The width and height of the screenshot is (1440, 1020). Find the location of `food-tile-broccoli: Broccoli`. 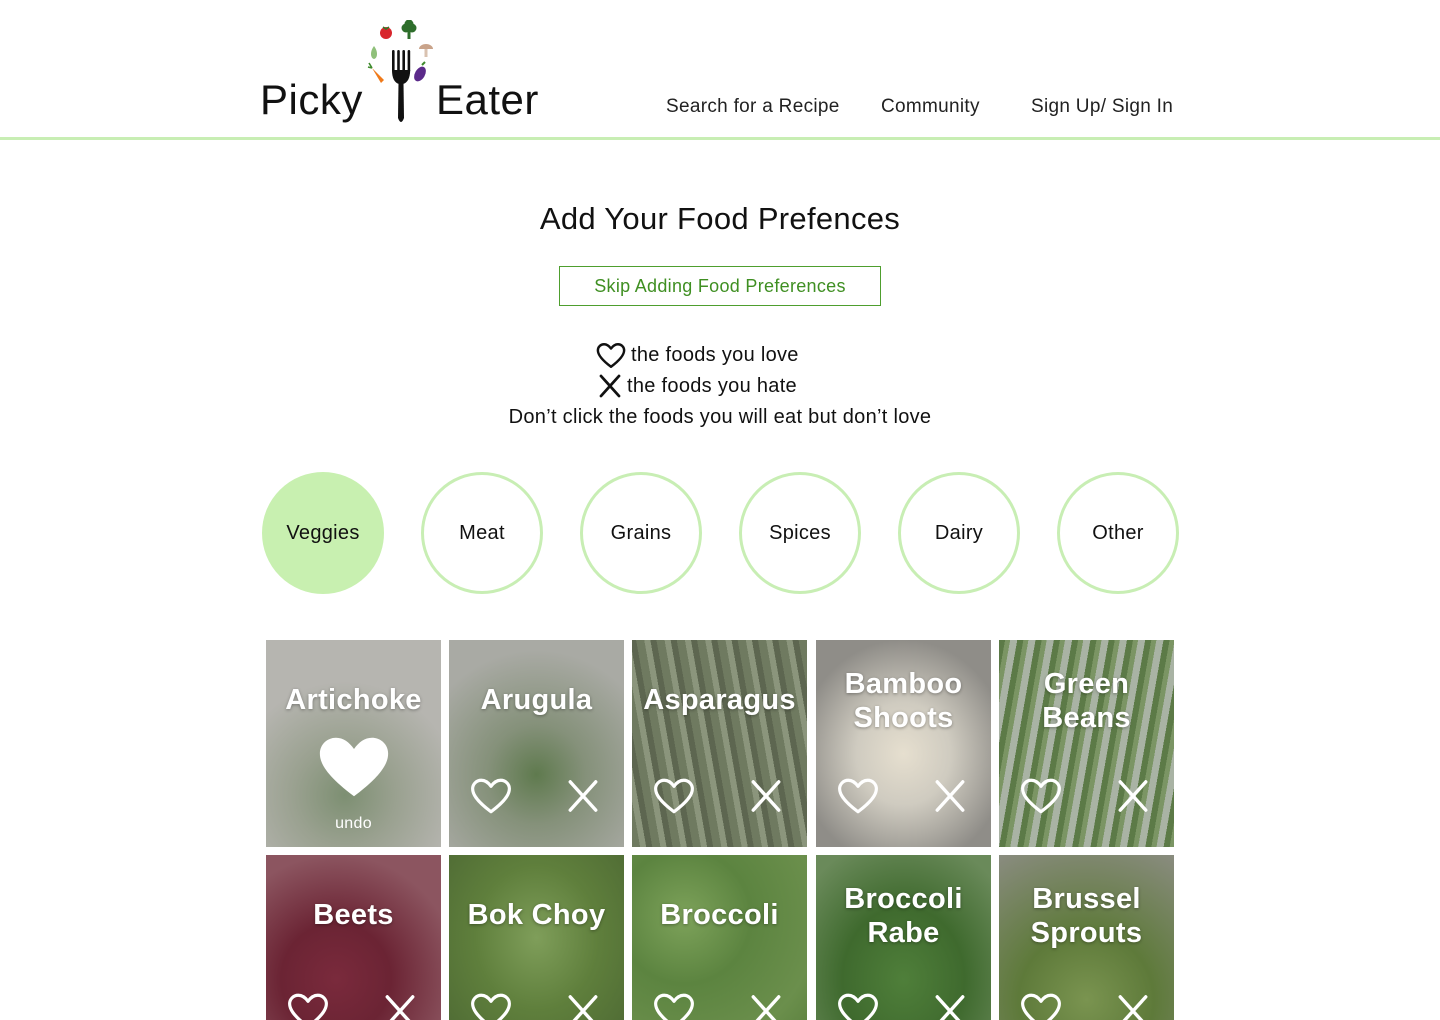

food-tile-broccoli: Broccoli is located at coordinates (719, 937).